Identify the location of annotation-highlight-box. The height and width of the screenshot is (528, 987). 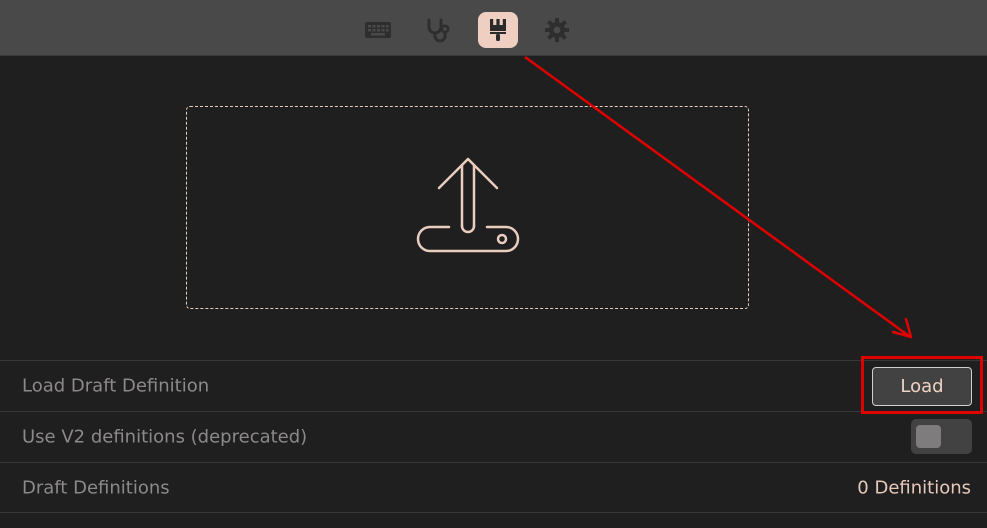
(922, 385).